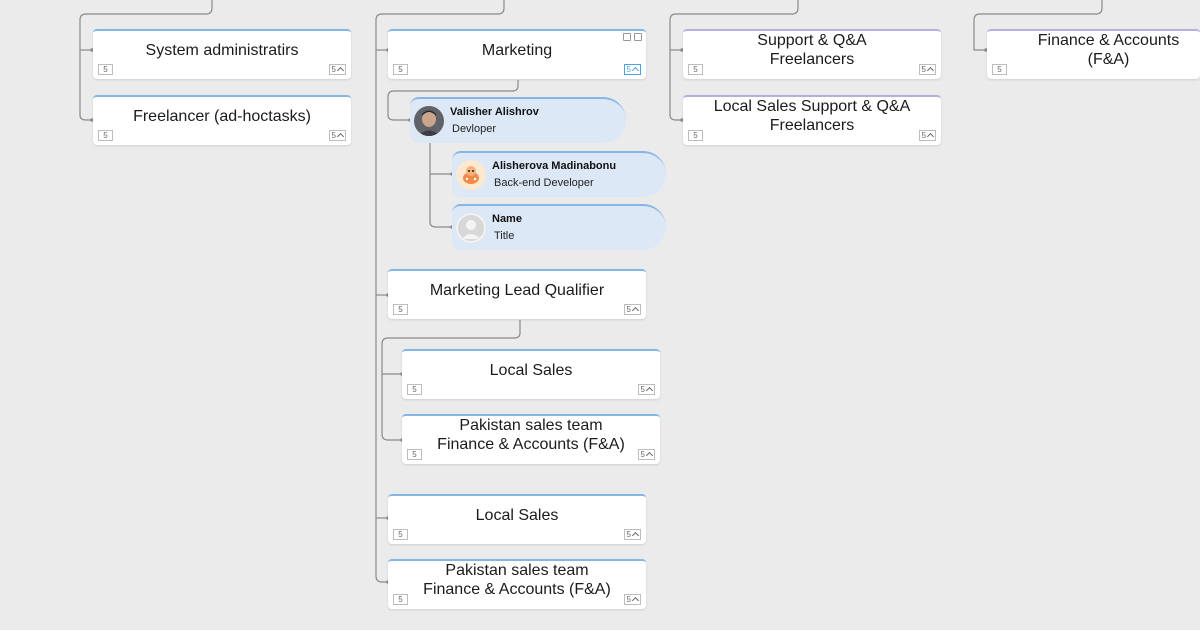  I want to click on person-name: Name, so click(507, 219).